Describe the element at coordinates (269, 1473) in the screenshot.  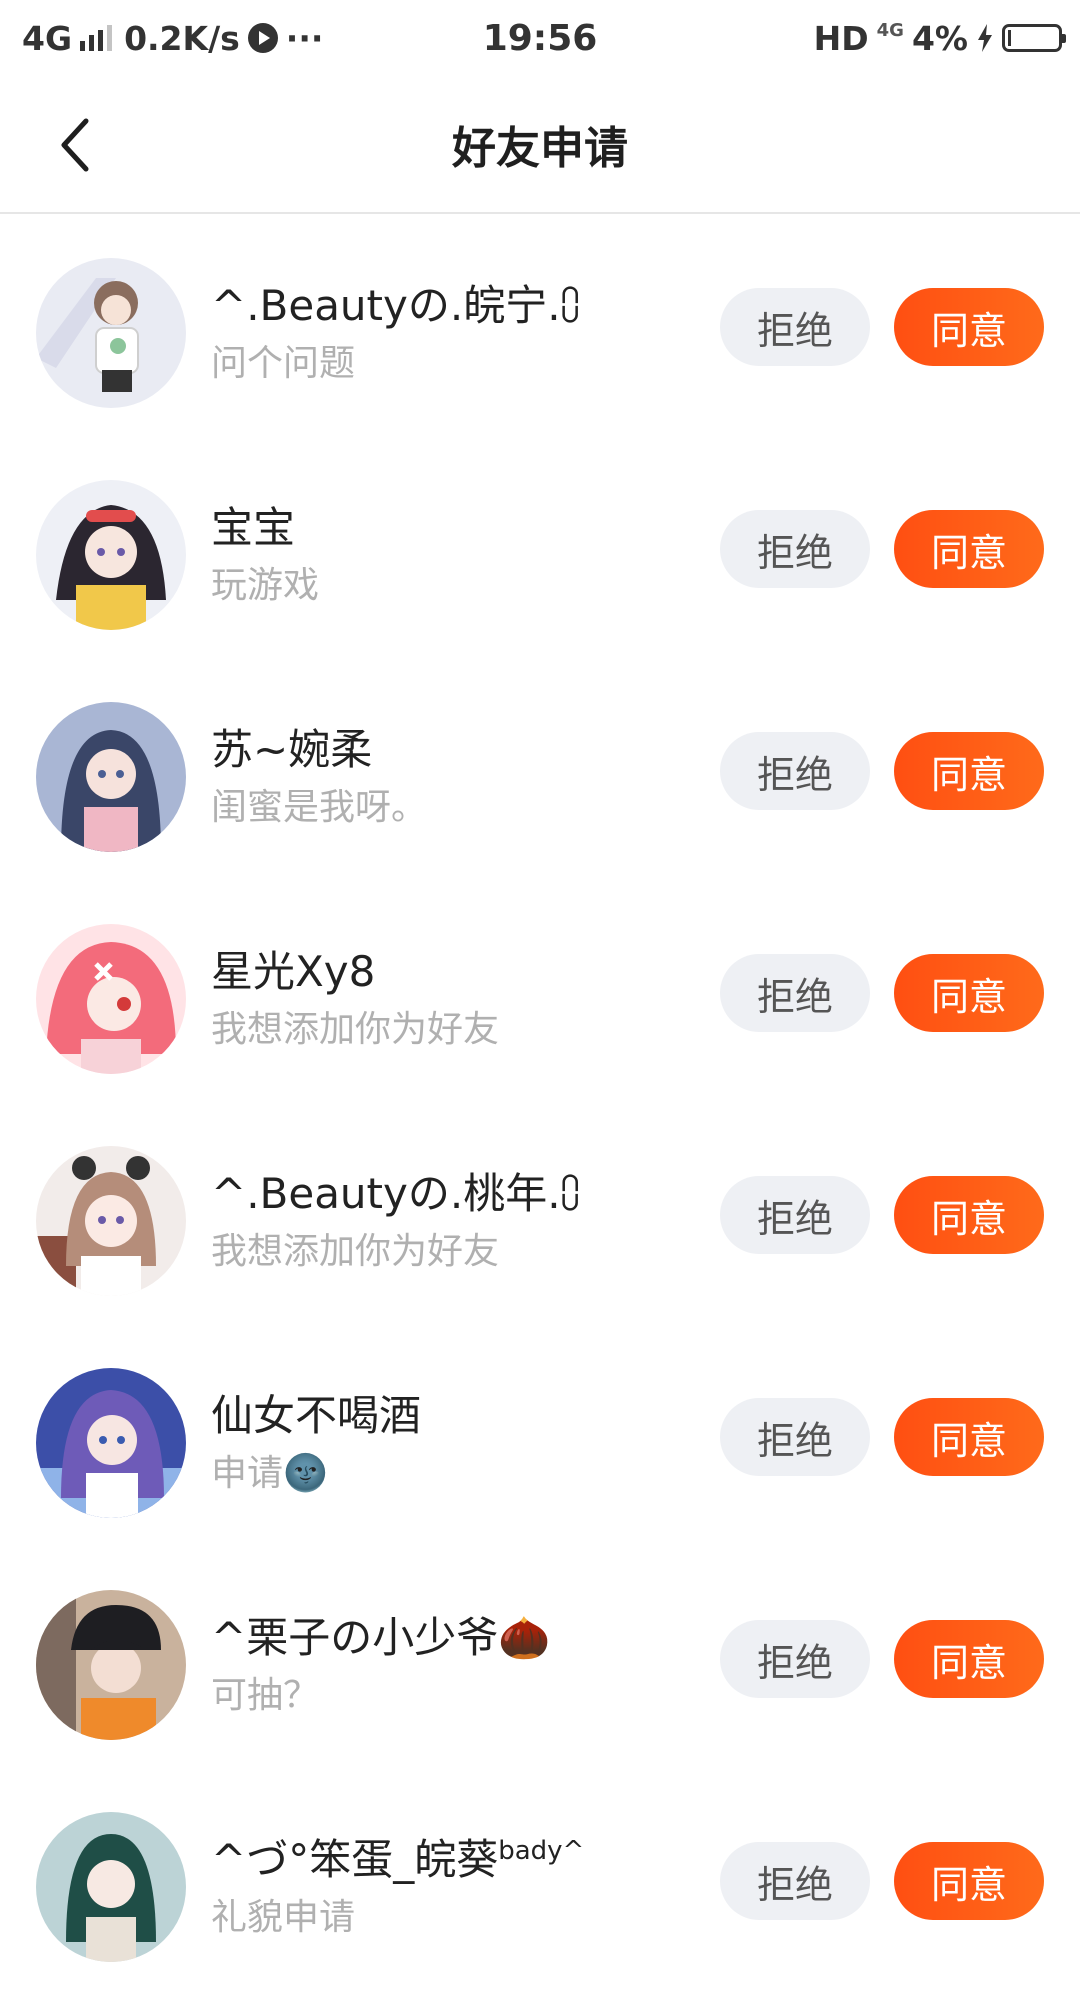
I see `request-message: 申请🌚` at that location.